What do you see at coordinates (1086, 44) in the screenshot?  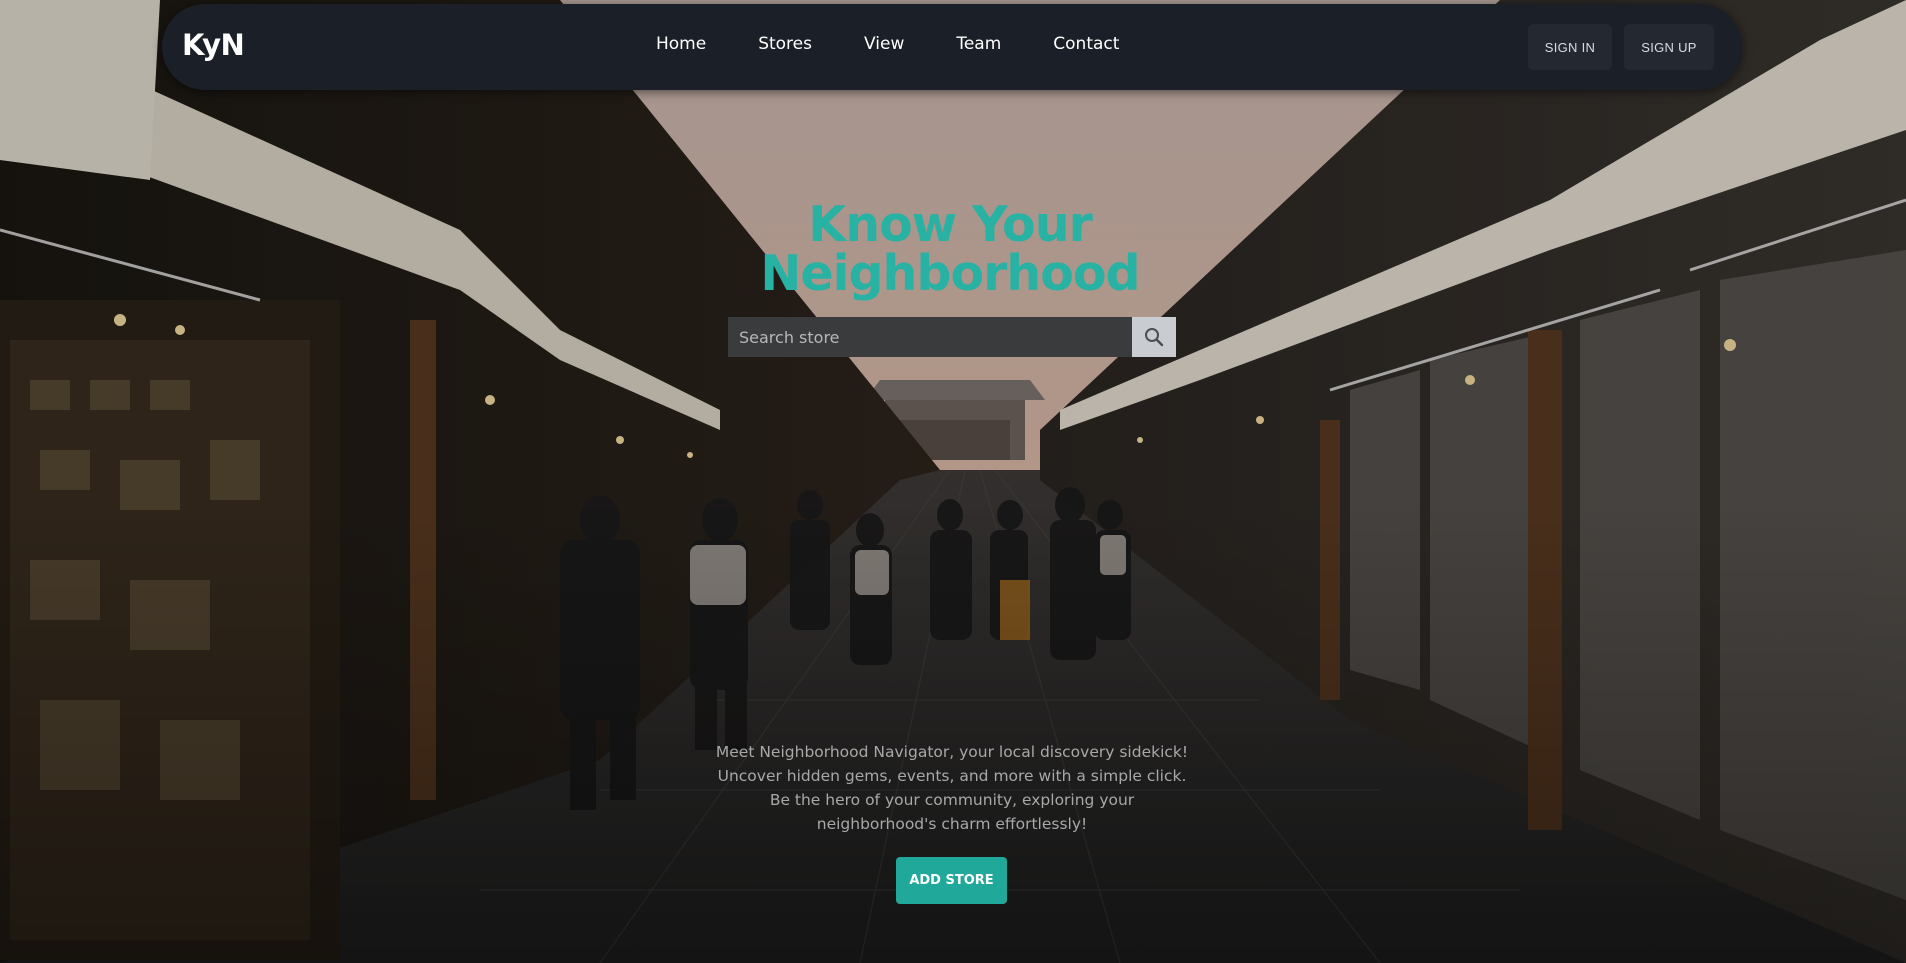 I see `nav-link-contact: Contact` at bounding box center [1086, 44].